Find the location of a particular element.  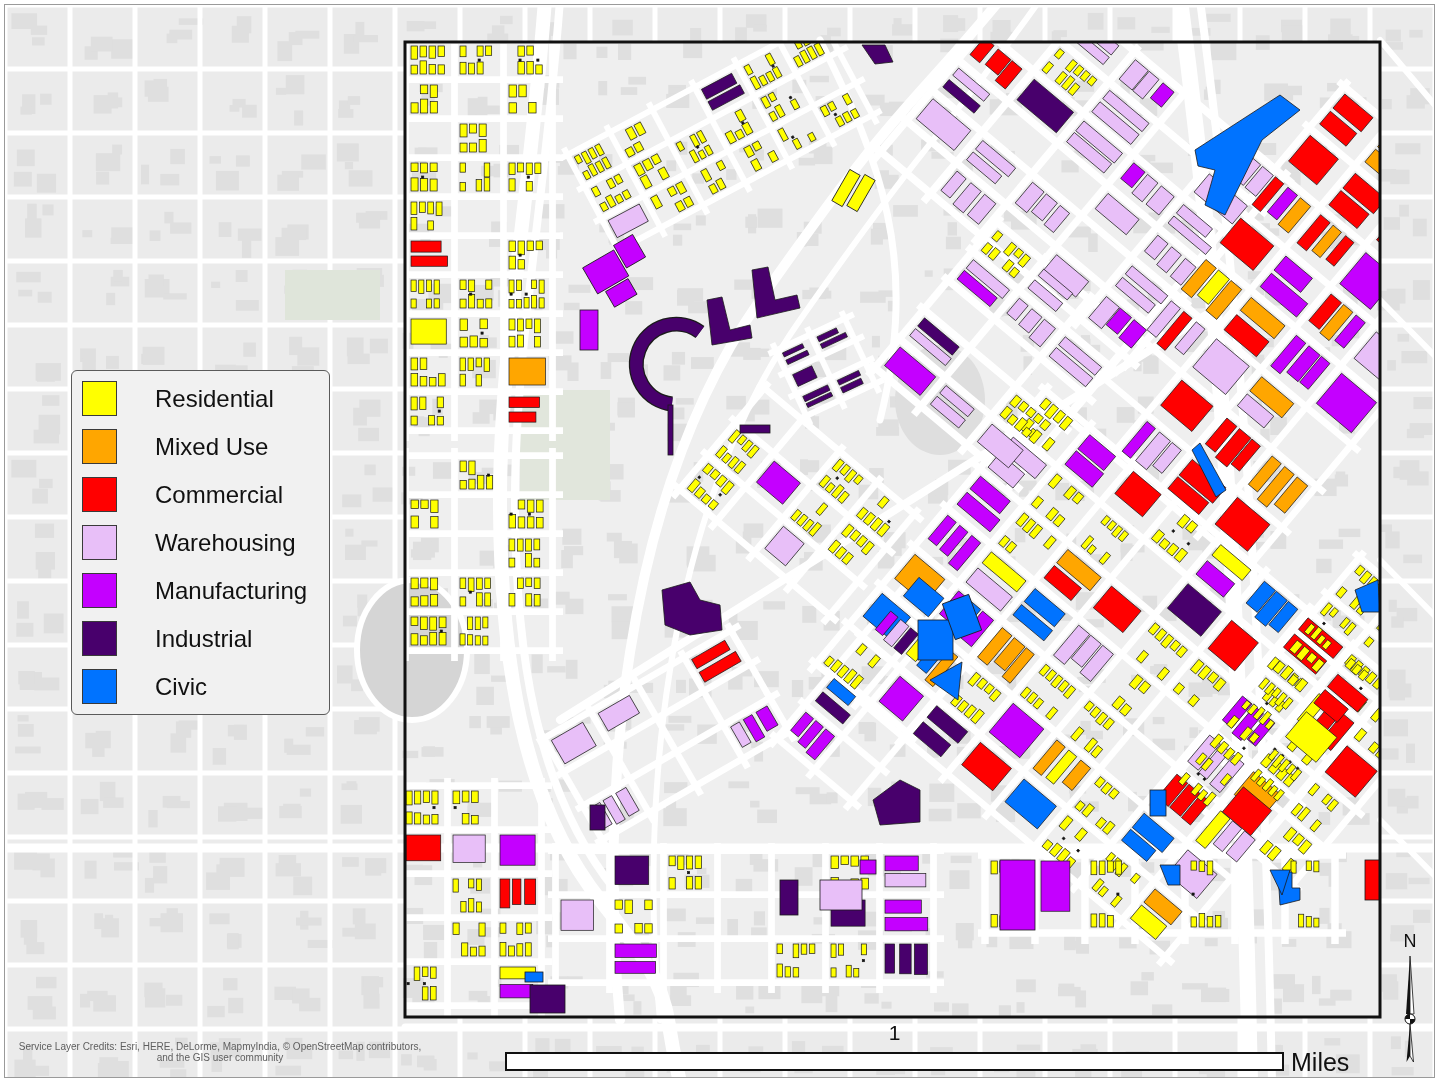

legend-label: Mixed Use is located at coordinates (212, 446).